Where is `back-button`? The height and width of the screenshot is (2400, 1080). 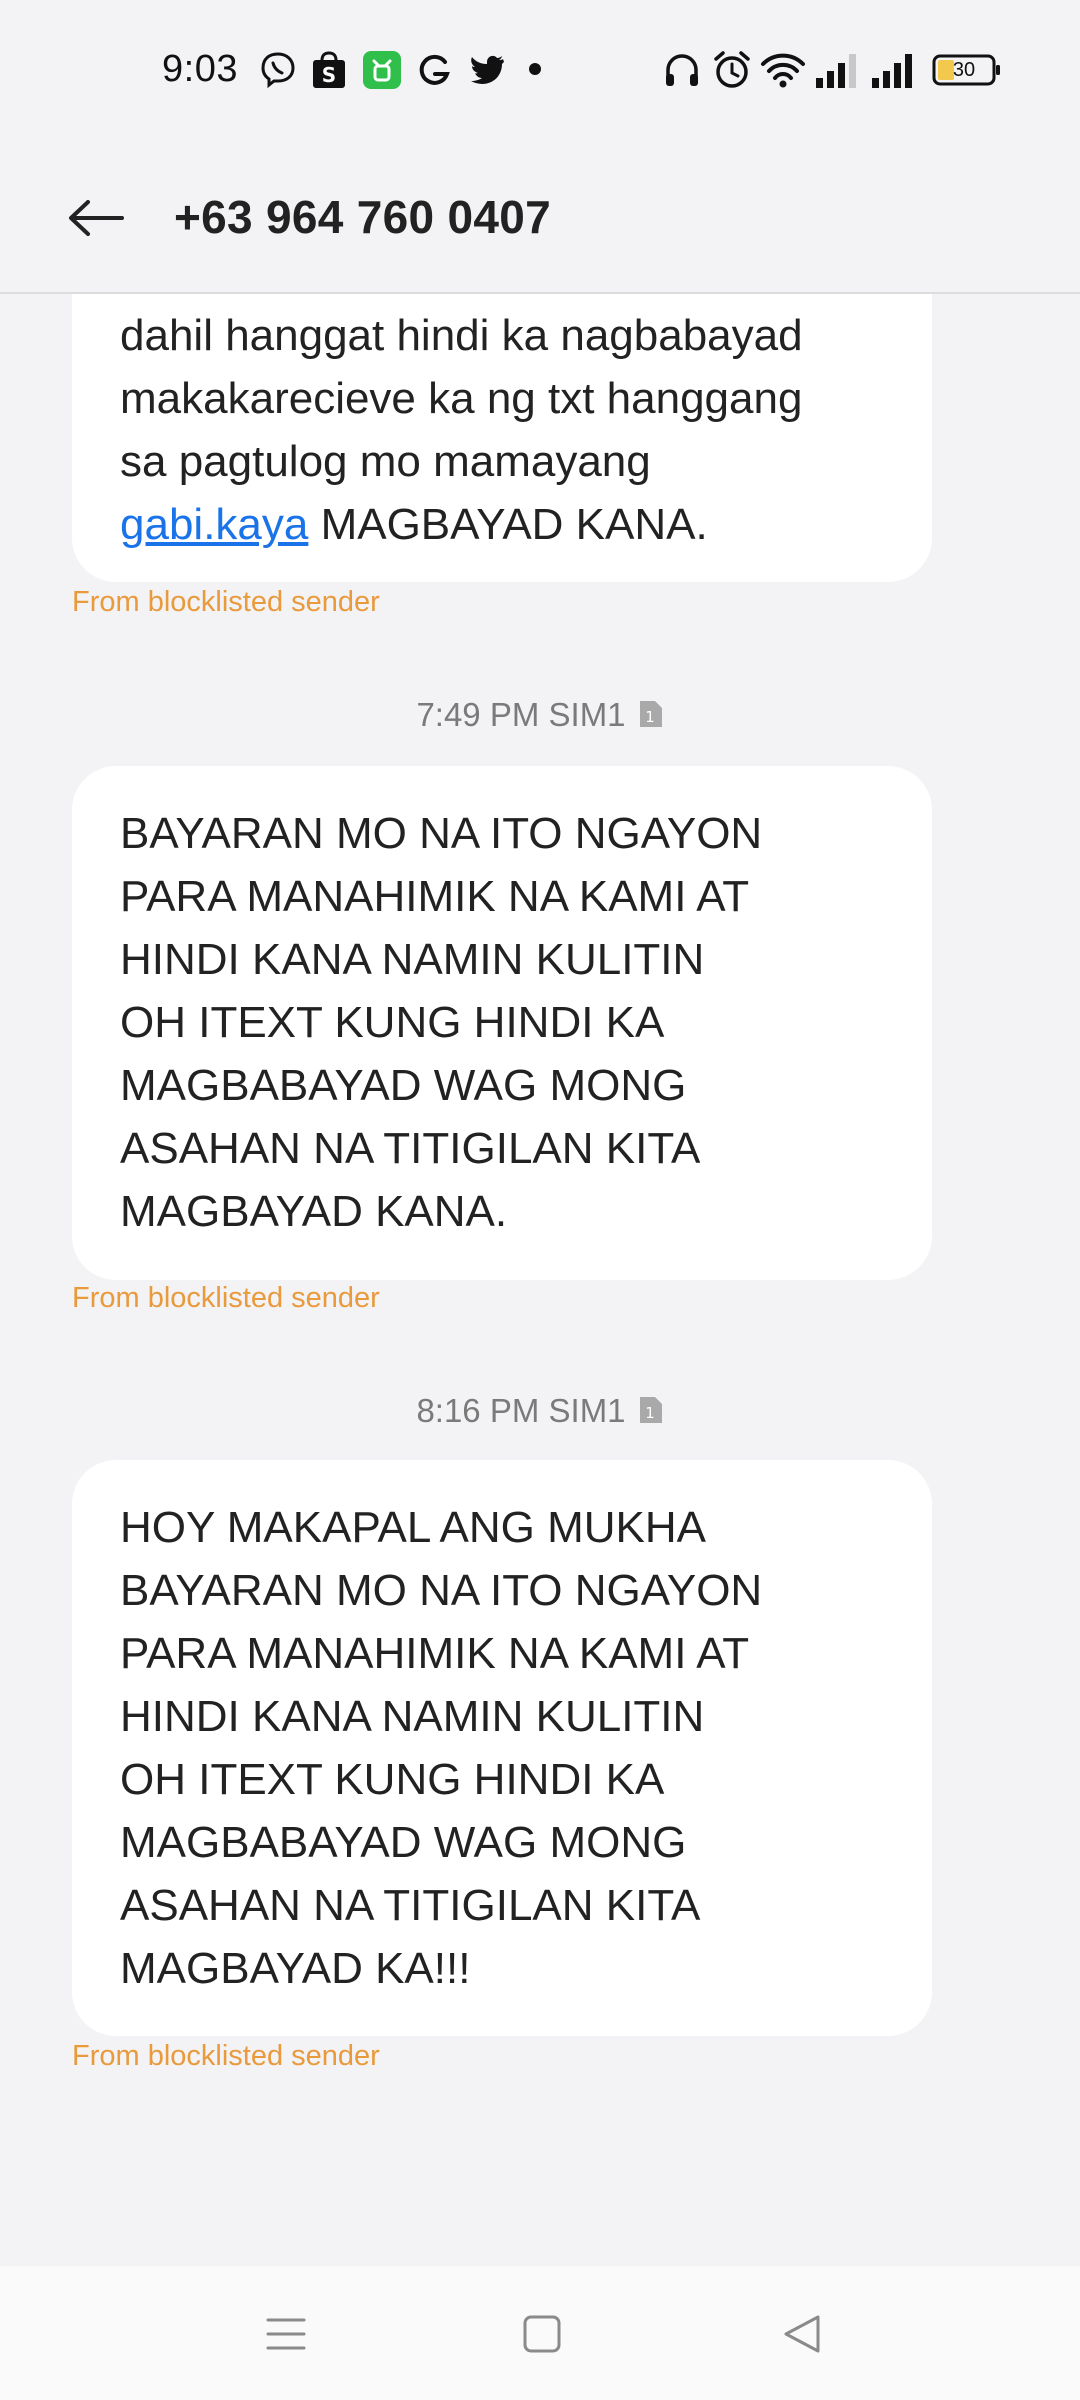 back-button is located at coordinates (96, 218).